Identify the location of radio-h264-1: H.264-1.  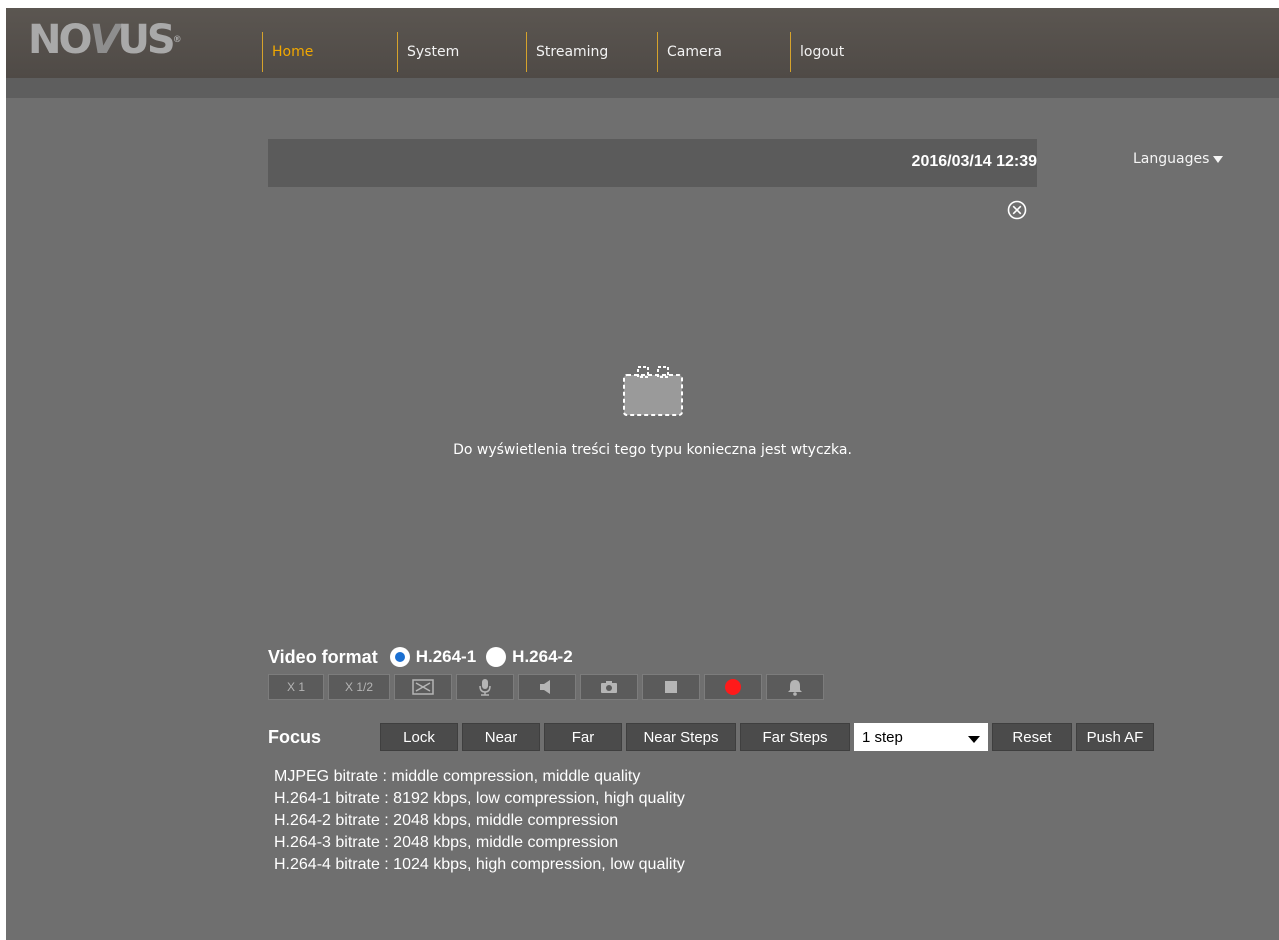
(433, 657).